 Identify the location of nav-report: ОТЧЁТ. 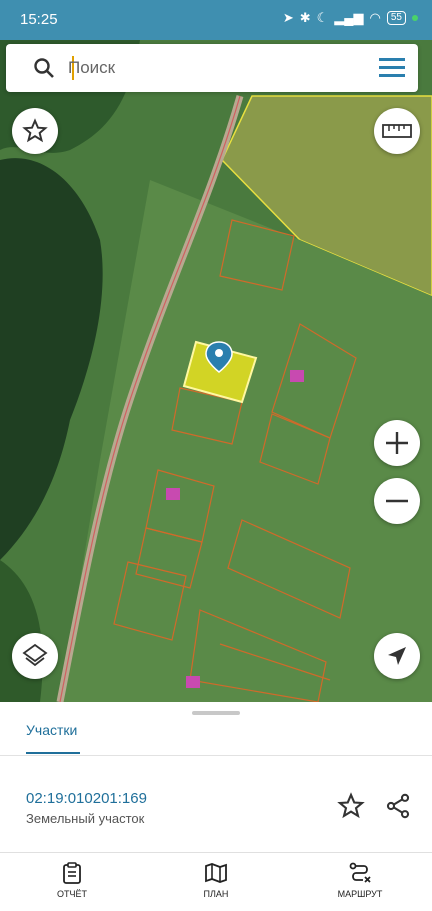
(72, 880).